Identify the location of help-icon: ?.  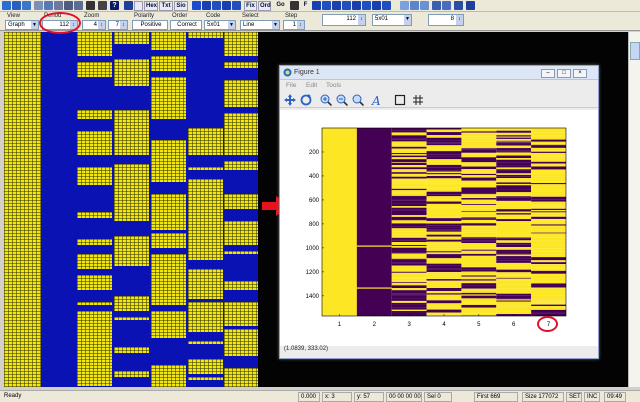
(114, 5).